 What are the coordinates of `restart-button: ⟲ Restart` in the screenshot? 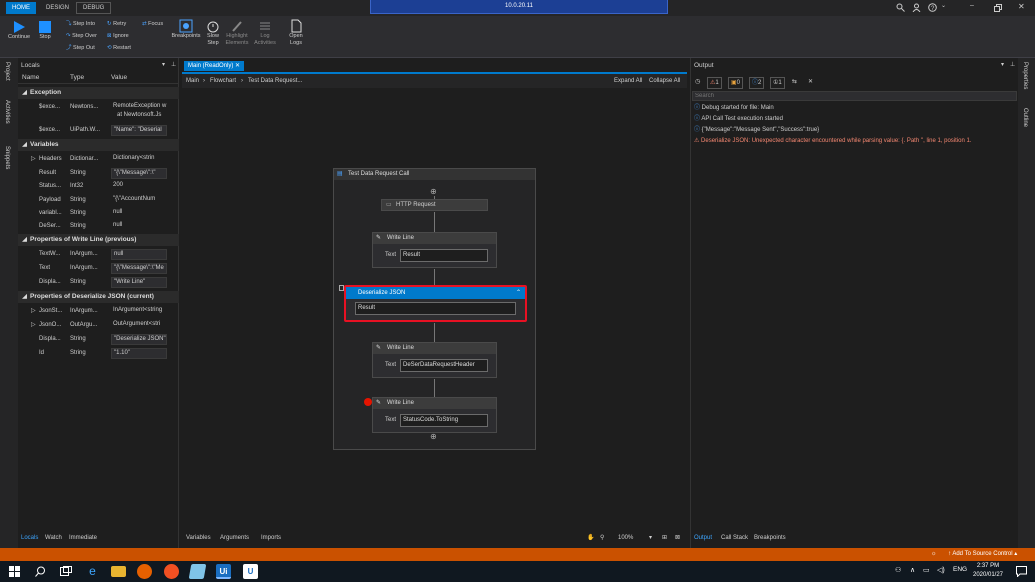 It's located at (119, 48).